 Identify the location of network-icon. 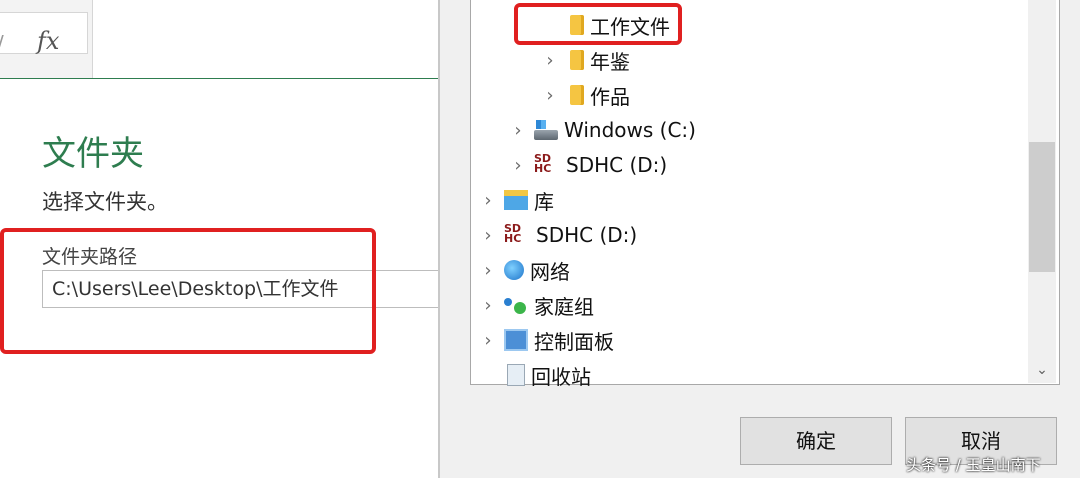
(514, 270).